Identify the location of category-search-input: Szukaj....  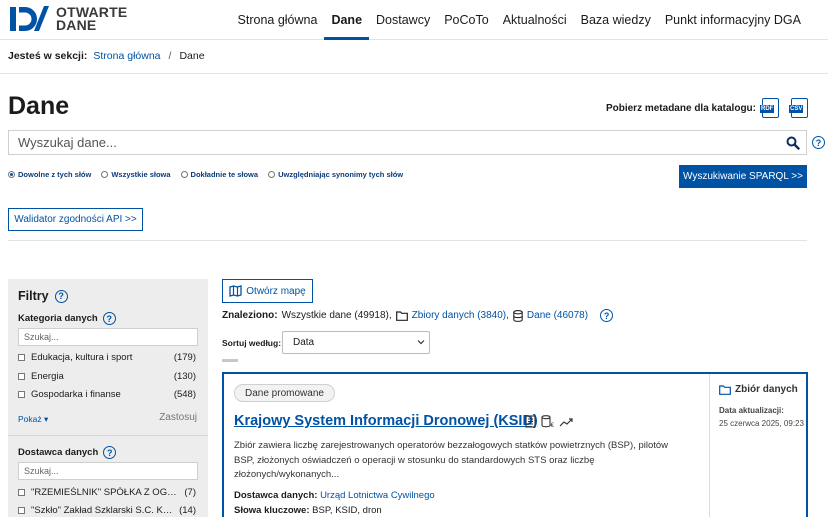
(108, 337).